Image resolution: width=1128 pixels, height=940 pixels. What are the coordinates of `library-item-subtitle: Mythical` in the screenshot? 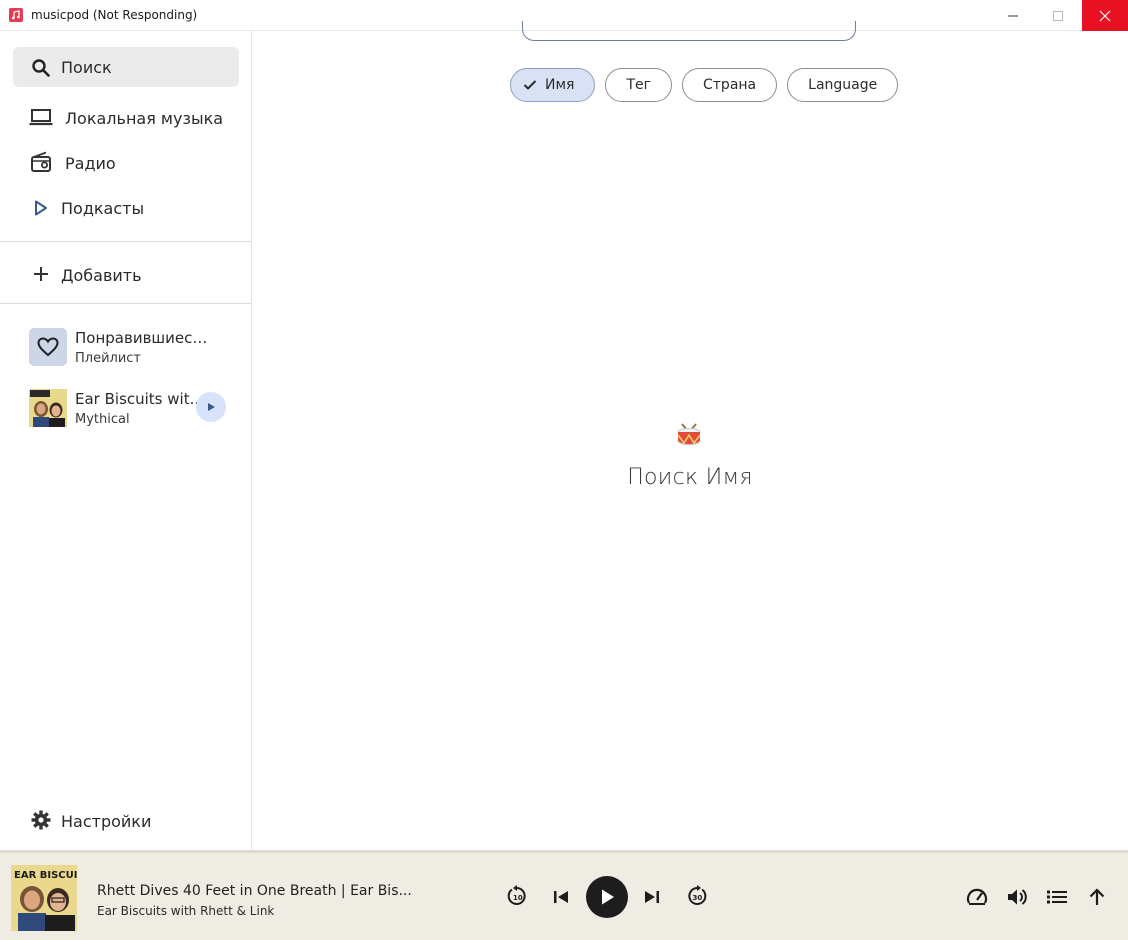 It's located at (102, 419).